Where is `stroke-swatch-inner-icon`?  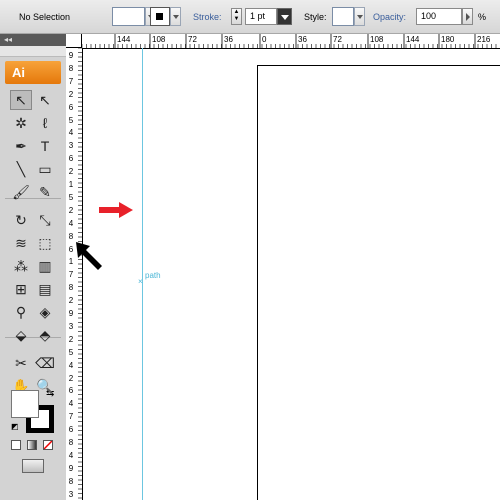
stroke-swatch-inner-icon is located at coordinates (159, 16).